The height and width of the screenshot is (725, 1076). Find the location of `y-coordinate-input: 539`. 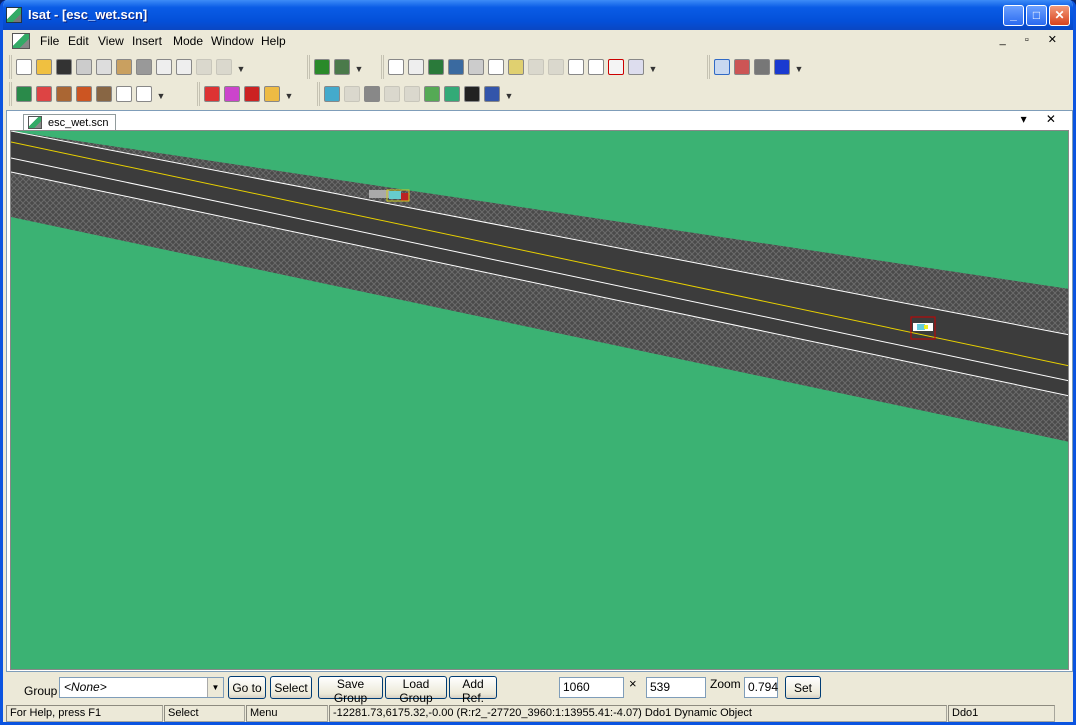

y-coordinate-input: 539 is located at coordinates (676, 687).